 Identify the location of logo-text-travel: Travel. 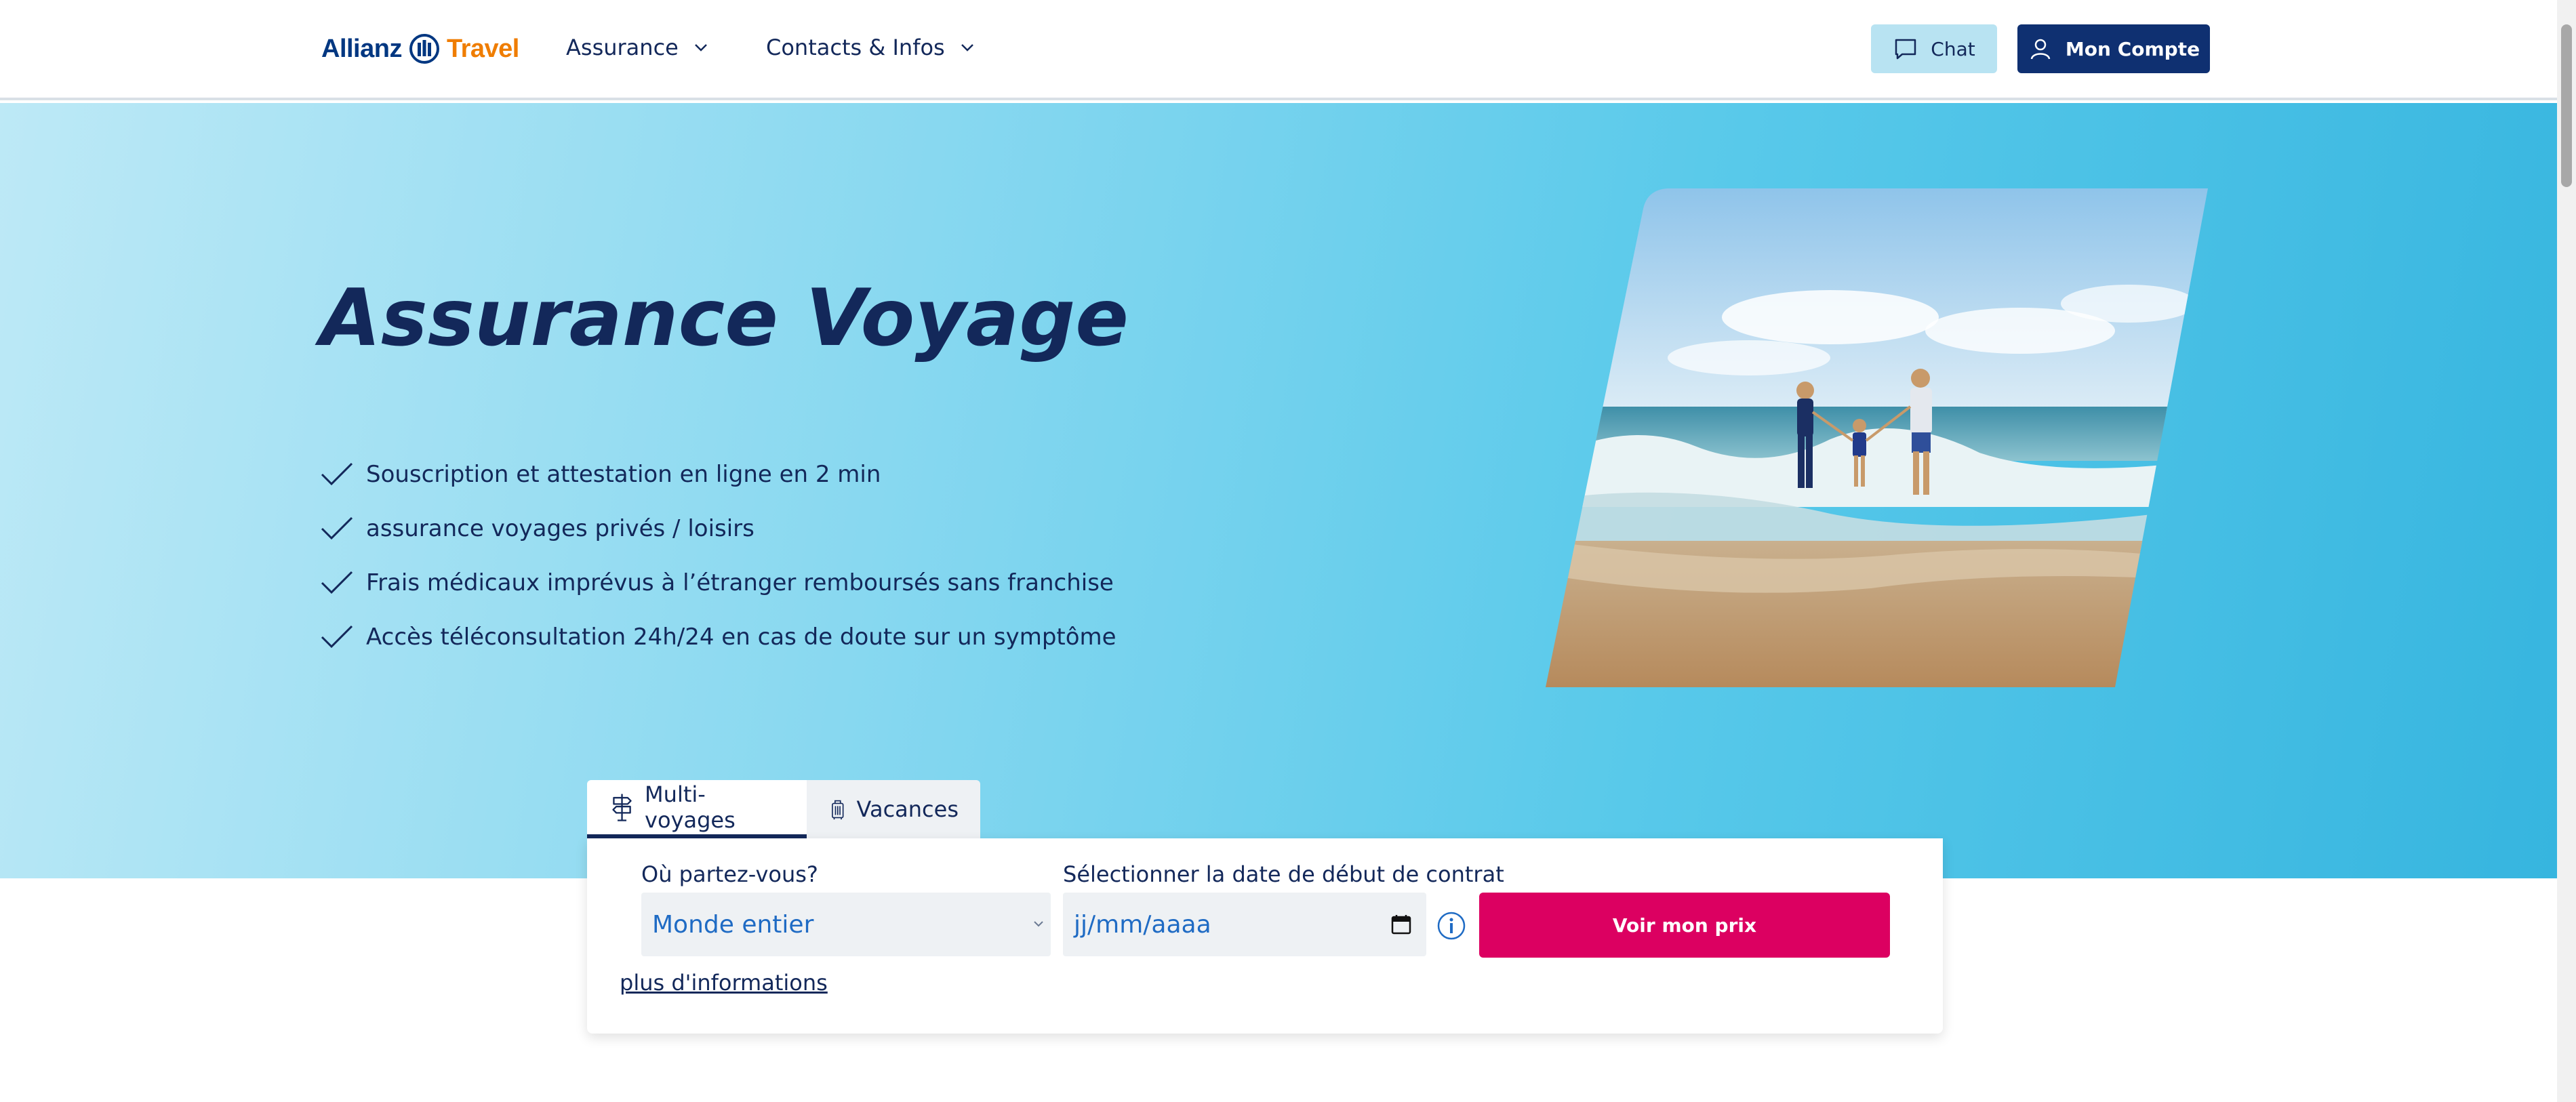
(482, 48).